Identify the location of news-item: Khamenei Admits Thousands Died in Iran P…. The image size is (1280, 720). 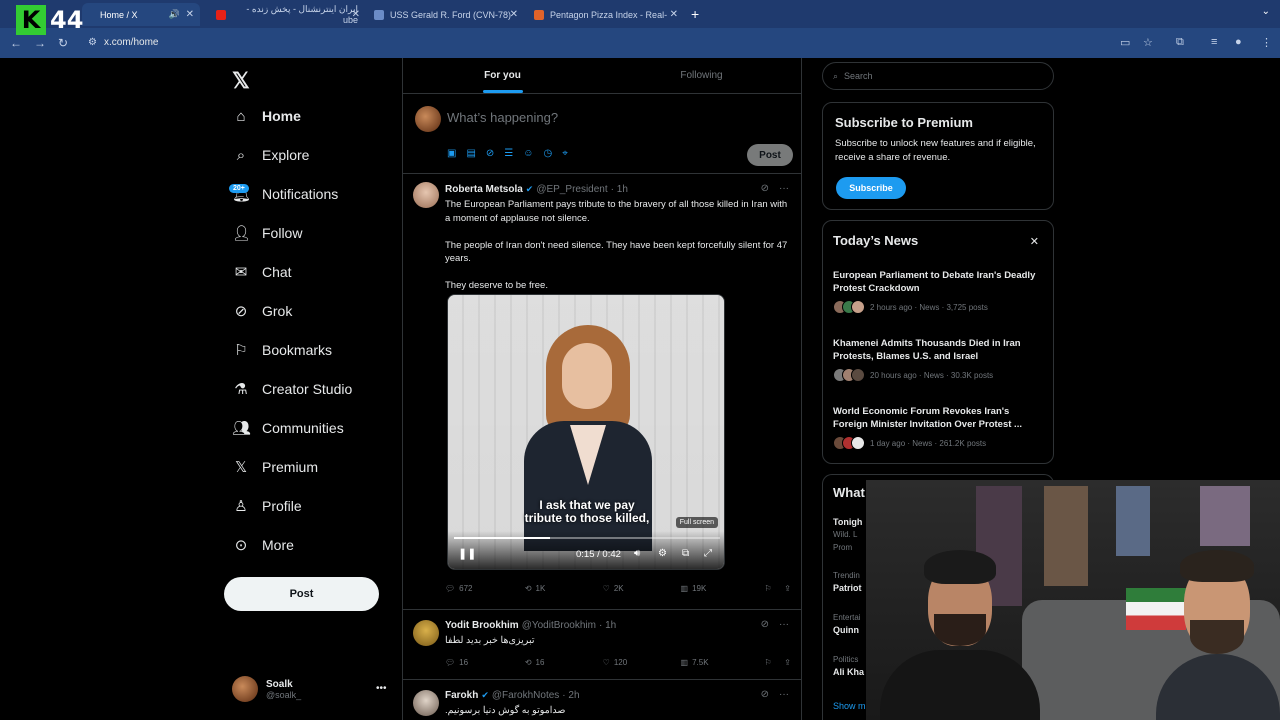
(939, 359).